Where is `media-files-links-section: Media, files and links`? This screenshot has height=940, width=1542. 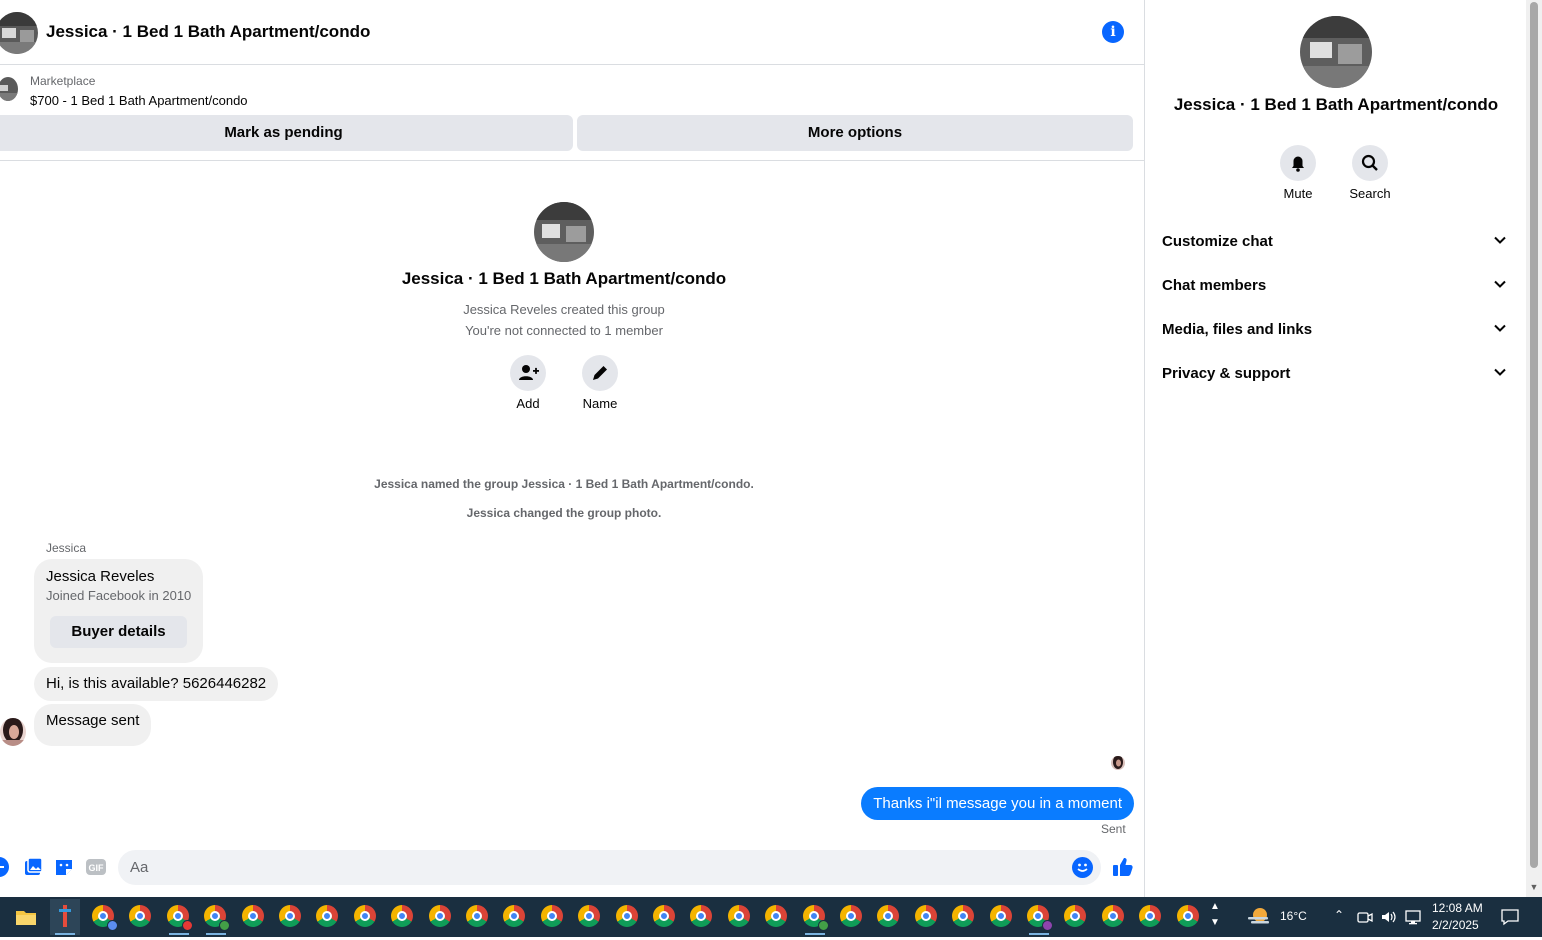 media-files-links-section: Media, files and links is located at coordinates (1336, 330).